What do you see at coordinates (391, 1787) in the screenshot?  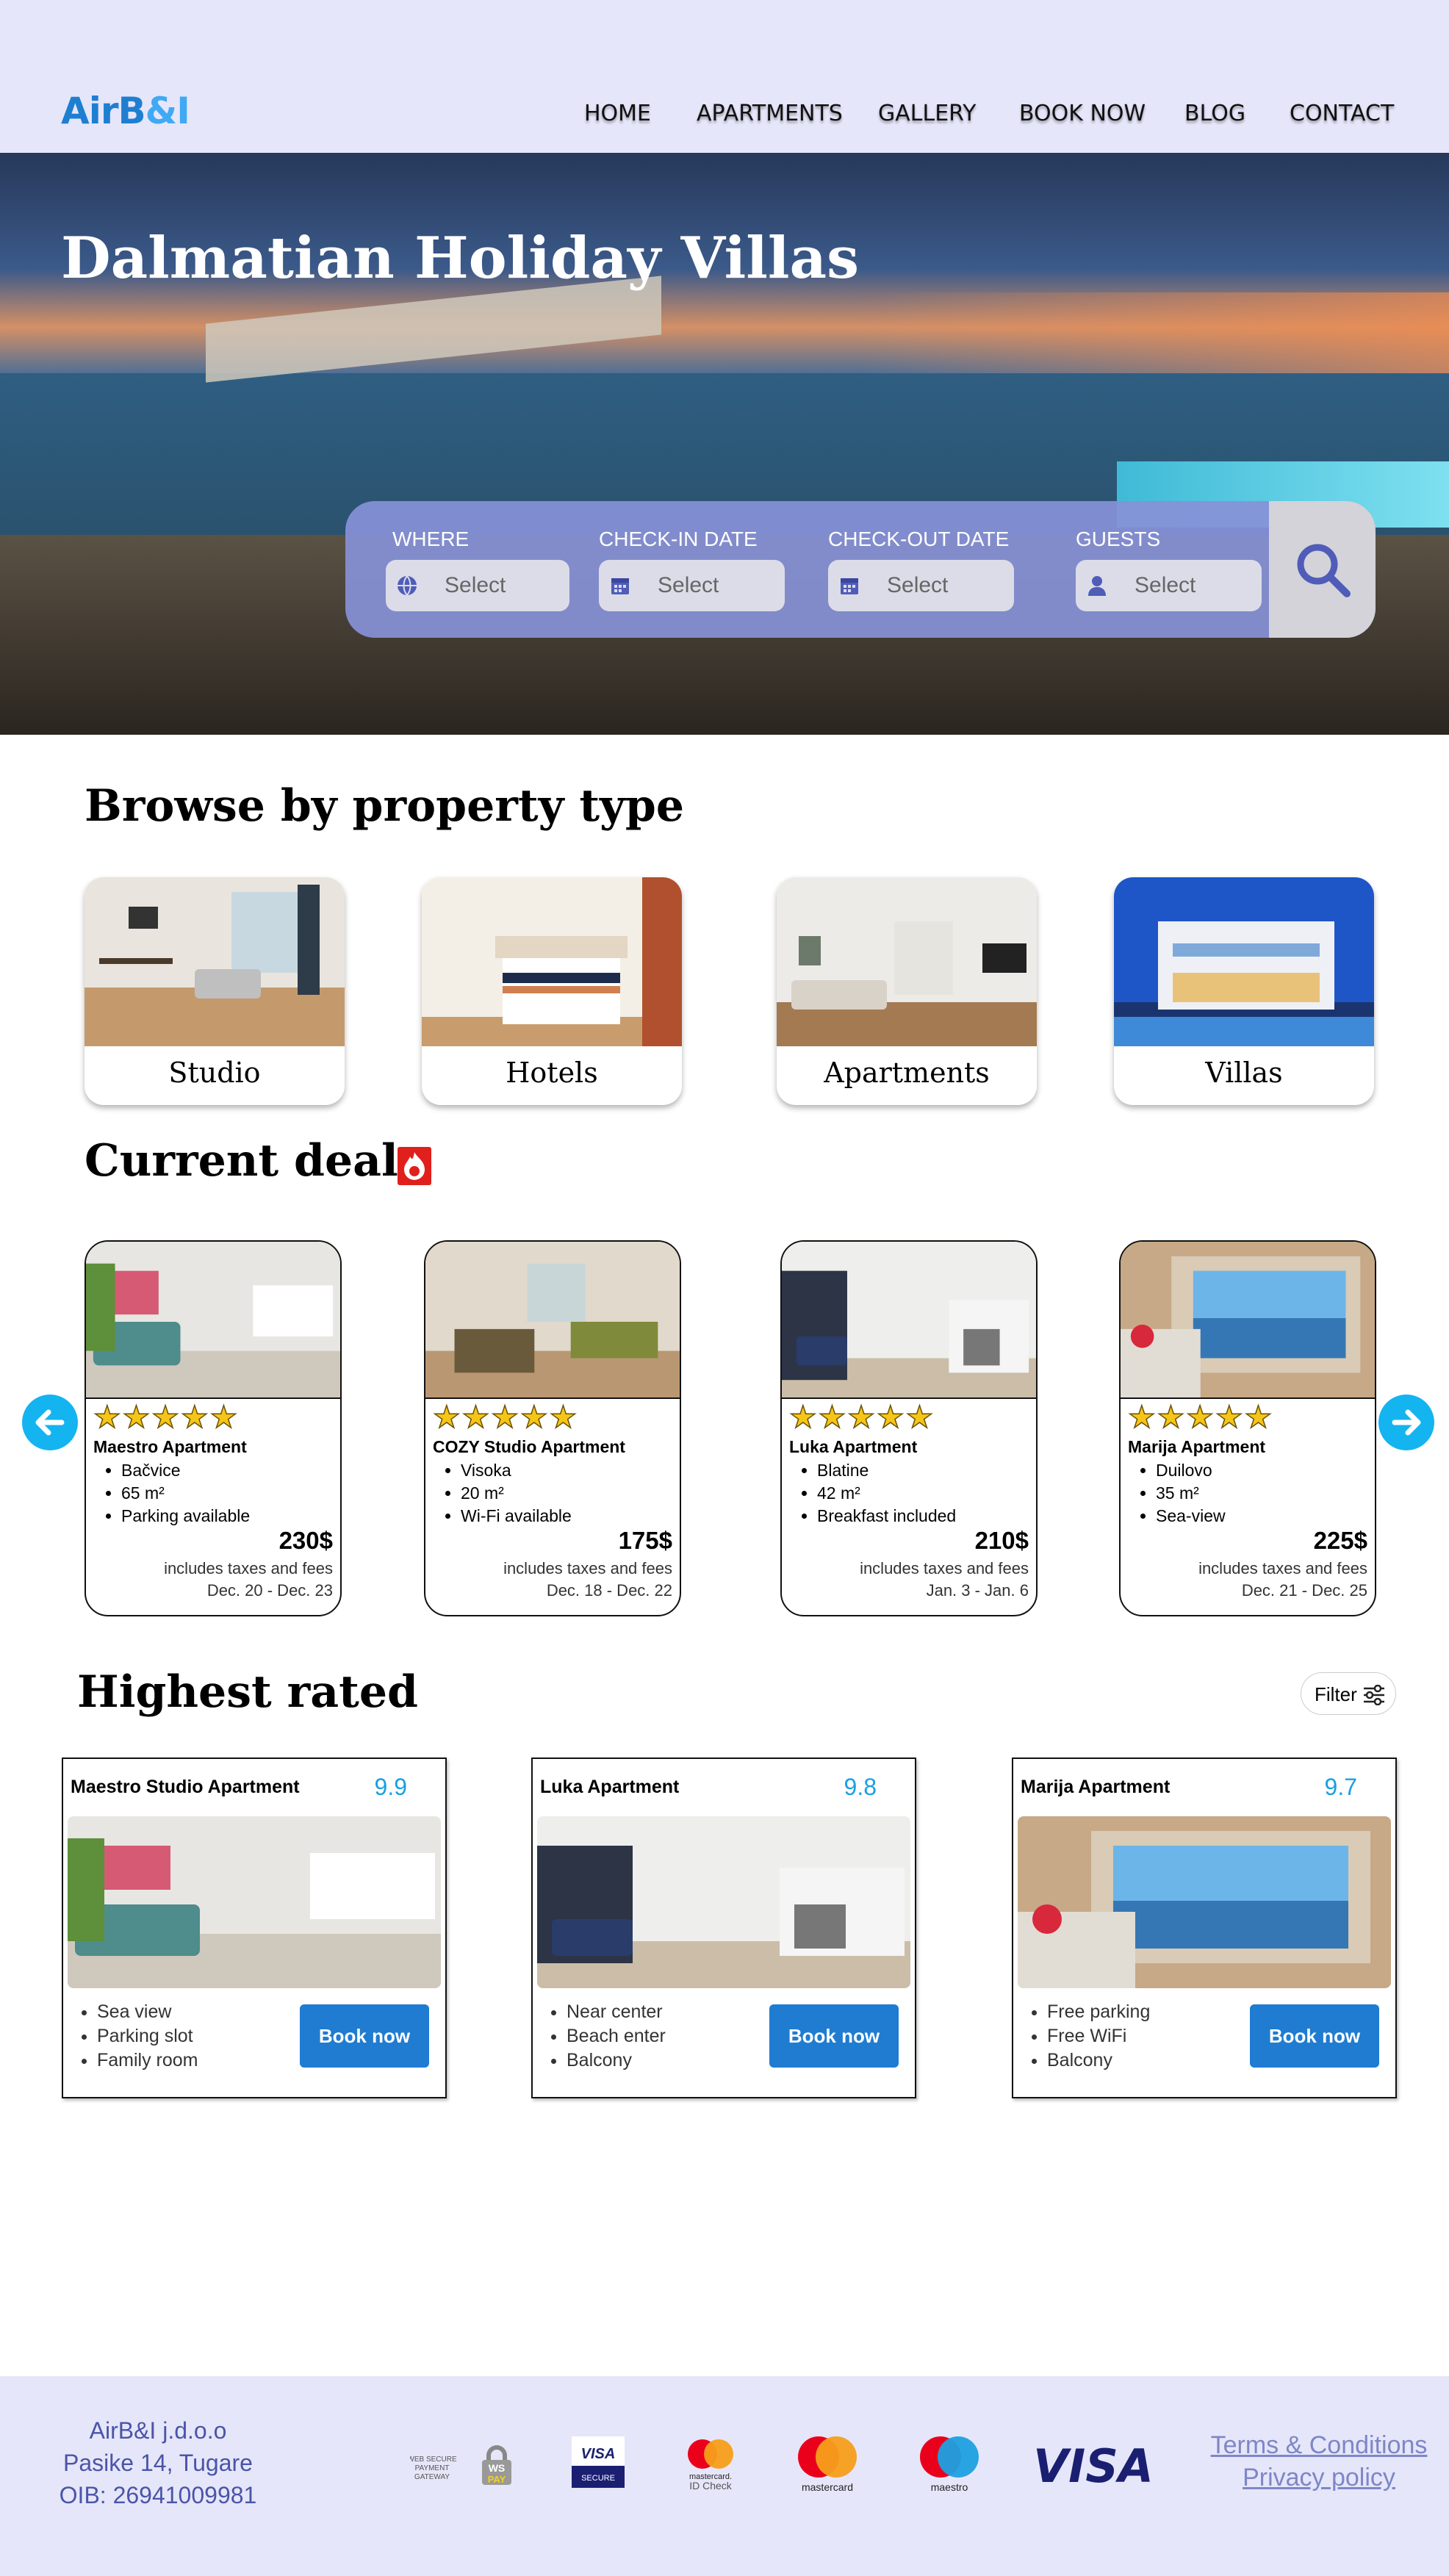 I see `rated-score: 9.9` at bounding box center [391, 1787].